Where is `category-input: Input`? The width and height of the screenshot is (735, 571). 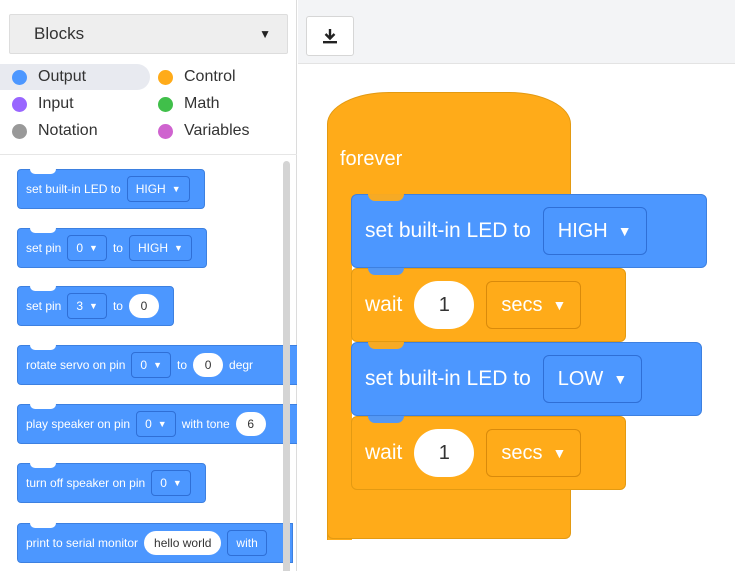 category-input: Input is located at coordinates (37, 104).